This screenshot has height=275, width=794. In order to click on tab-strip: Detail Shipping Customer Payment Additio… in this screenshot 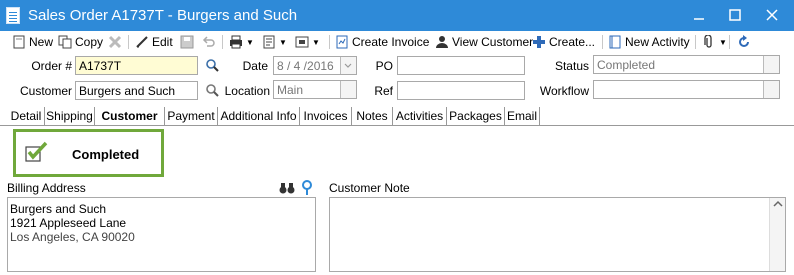, I will do `click(397, 116)`.